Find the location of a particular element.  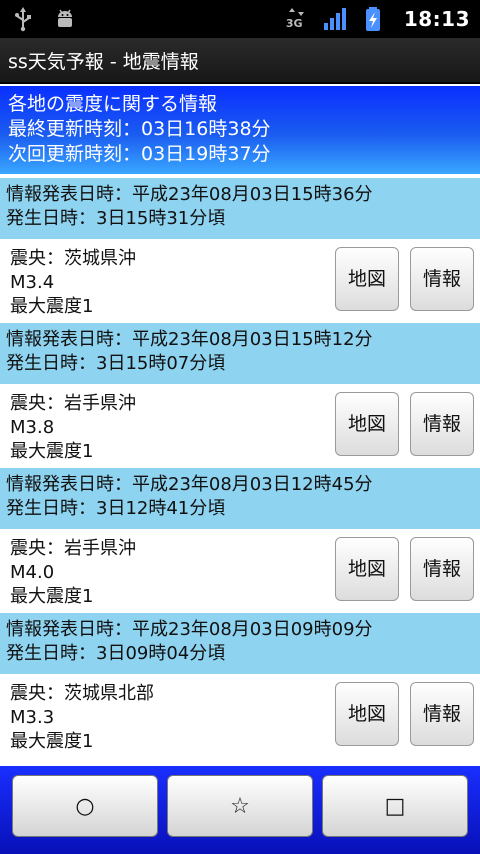

bottom-toolbar: ○ ☆ □ is located at coordinates (240, 810).